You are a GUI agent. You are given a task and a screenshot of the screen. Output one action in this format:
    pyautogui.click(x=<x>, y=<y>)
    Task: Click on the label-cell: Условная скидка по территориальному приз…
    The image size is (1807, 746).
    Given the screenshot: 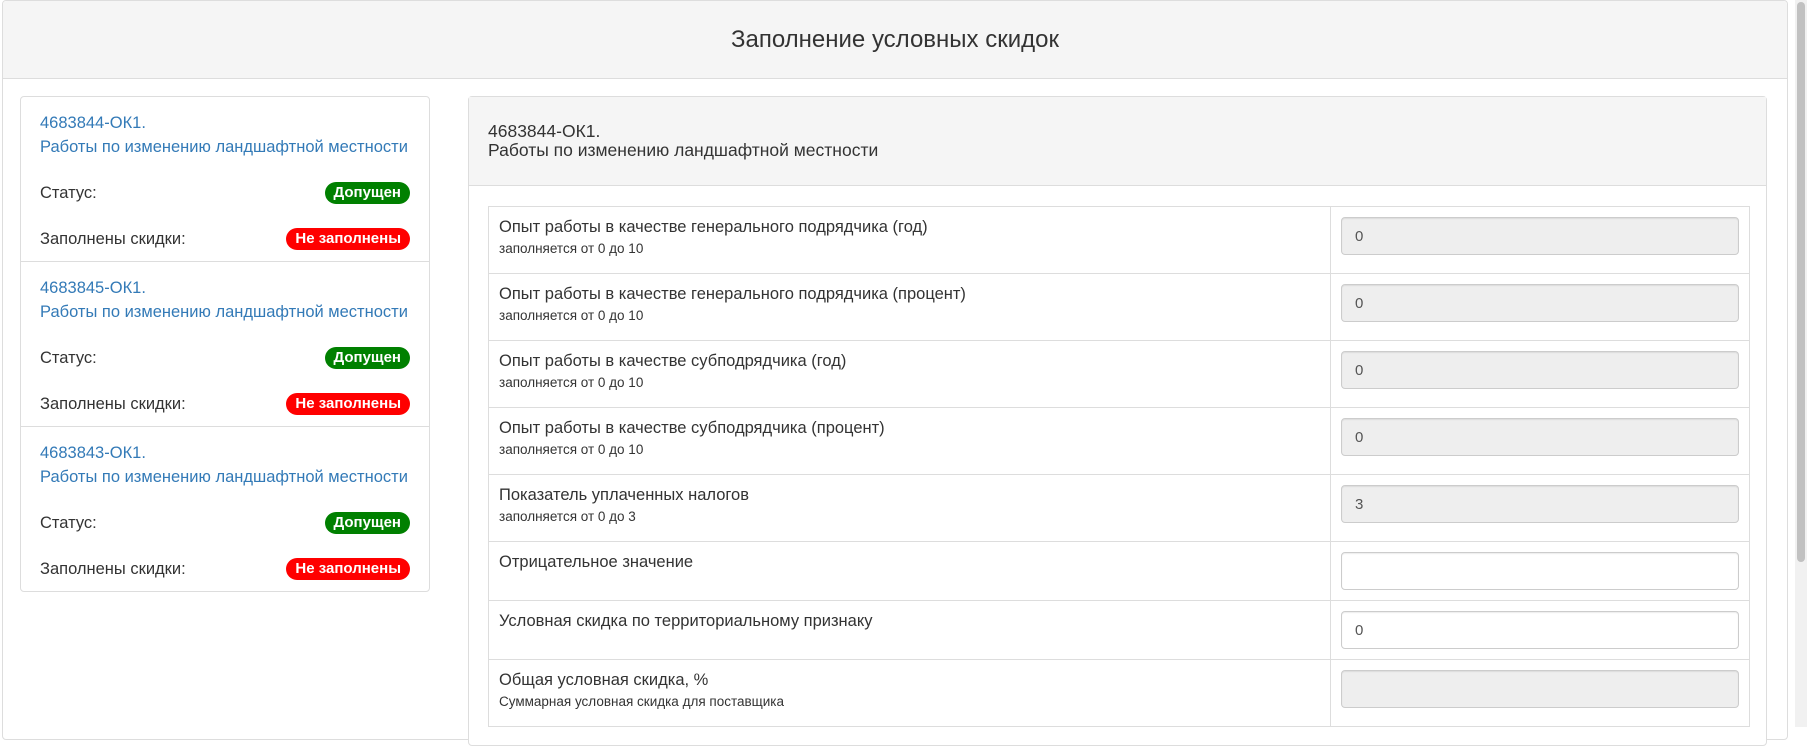 What is the action you would take?
    pyautogui.click(x=909, y=630)
    